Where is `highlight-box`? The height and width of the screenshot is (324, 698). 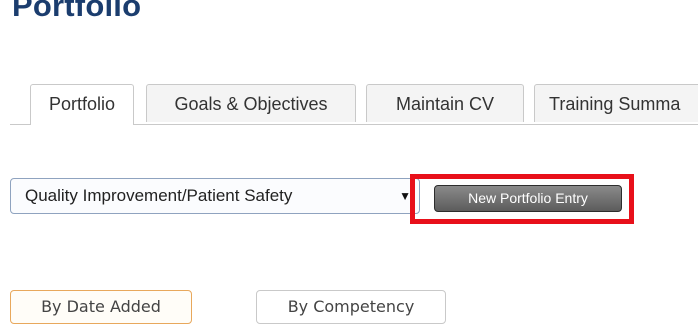
highlight-box is located at coordinates (522, 199).